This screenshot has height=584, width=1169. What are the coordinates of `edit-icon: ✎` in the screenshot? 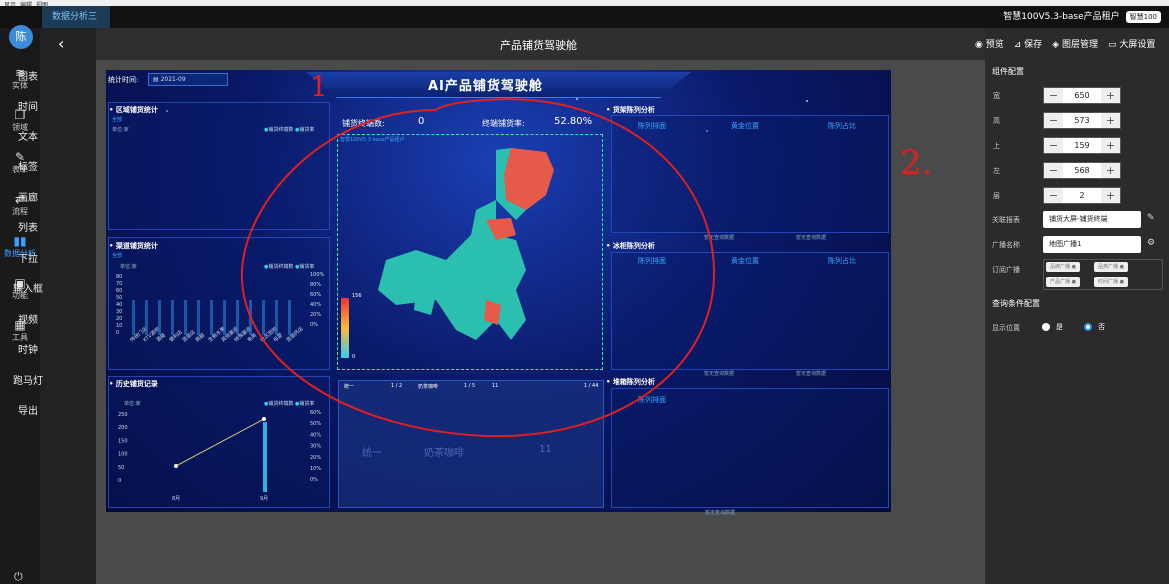 It's located at (1151, 218).